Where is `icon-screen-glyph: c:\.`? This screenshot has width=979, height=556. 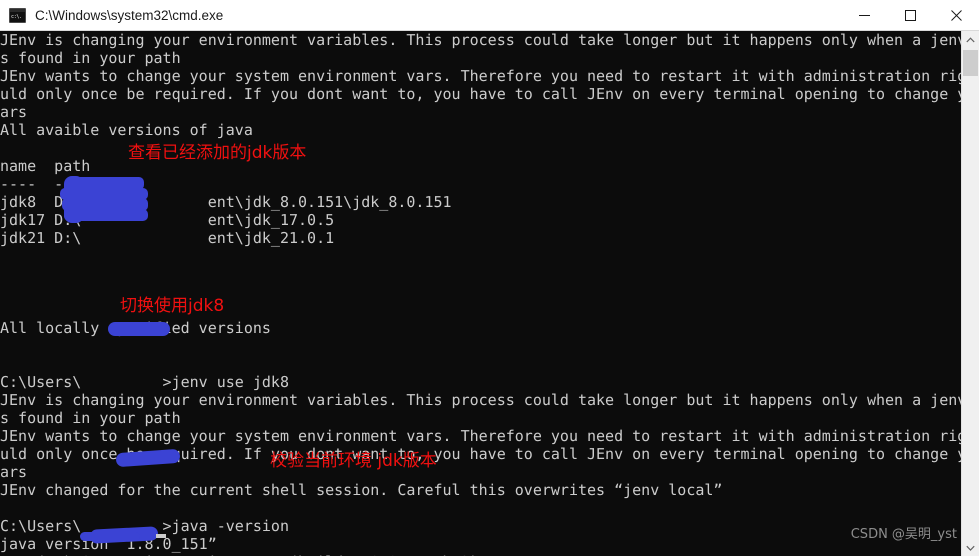
icon-screen-glyph: c:\. is located at coordinates (17, 16).